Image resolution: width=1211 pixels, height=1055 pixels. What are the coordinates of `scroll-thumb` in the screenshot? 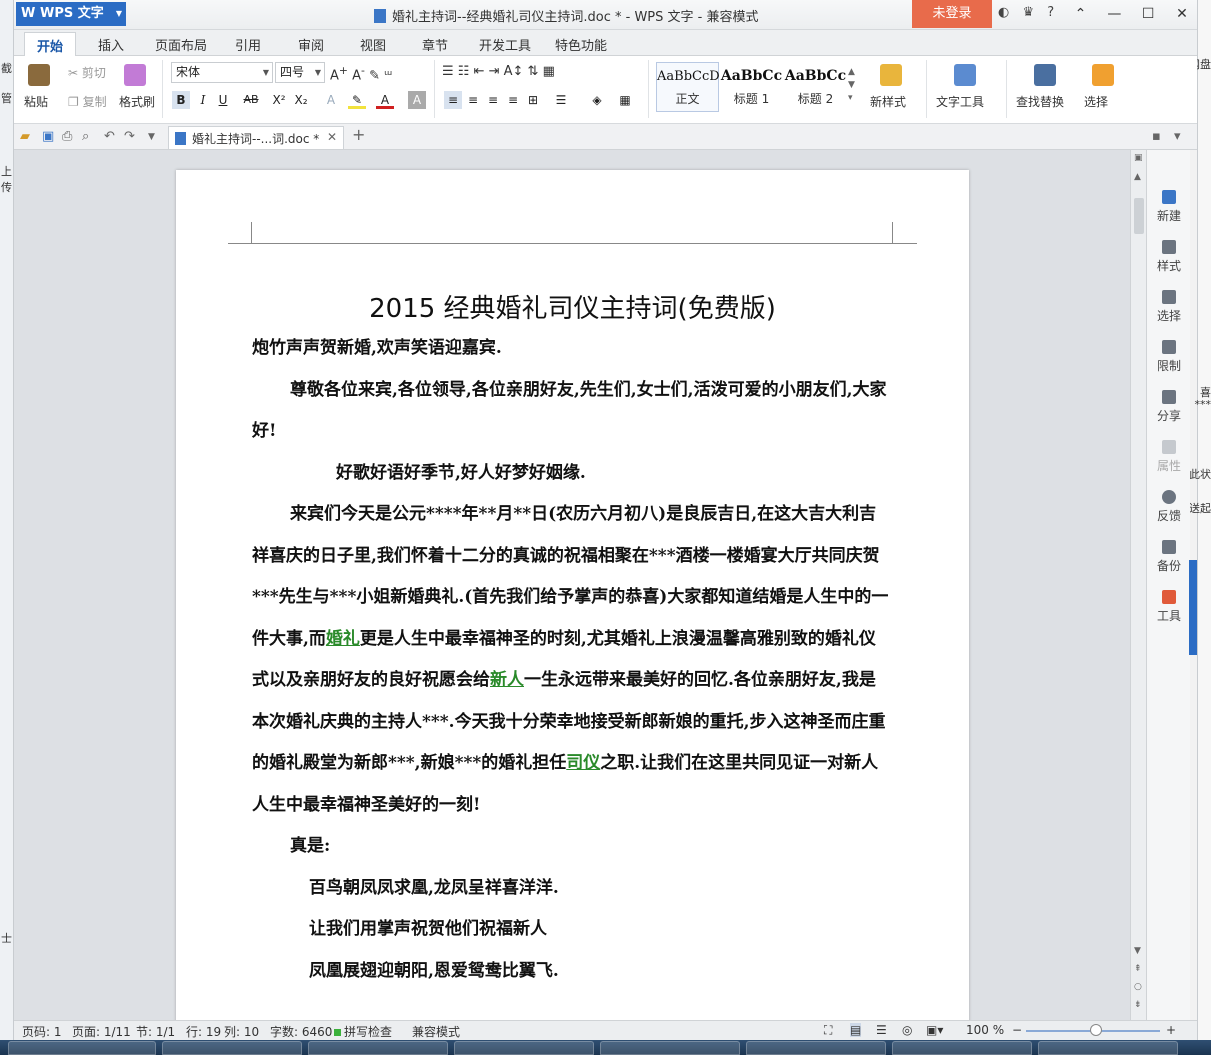 It's located at (1139, 216).